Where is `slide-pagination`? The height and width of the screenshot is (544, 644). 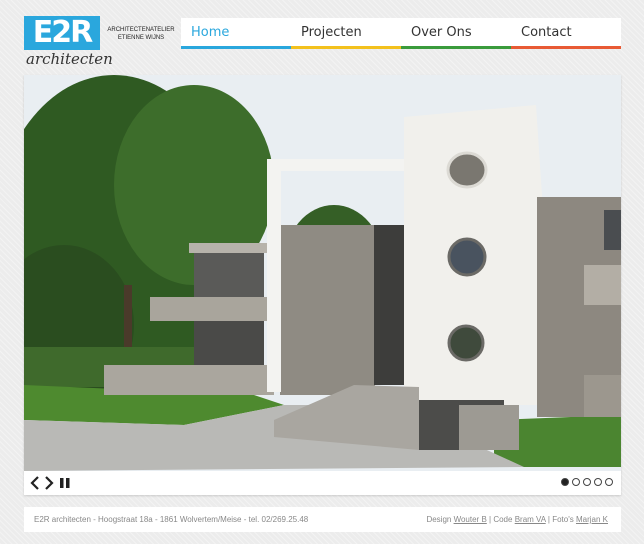 slide-pagination is located at coordinates (587, 482).